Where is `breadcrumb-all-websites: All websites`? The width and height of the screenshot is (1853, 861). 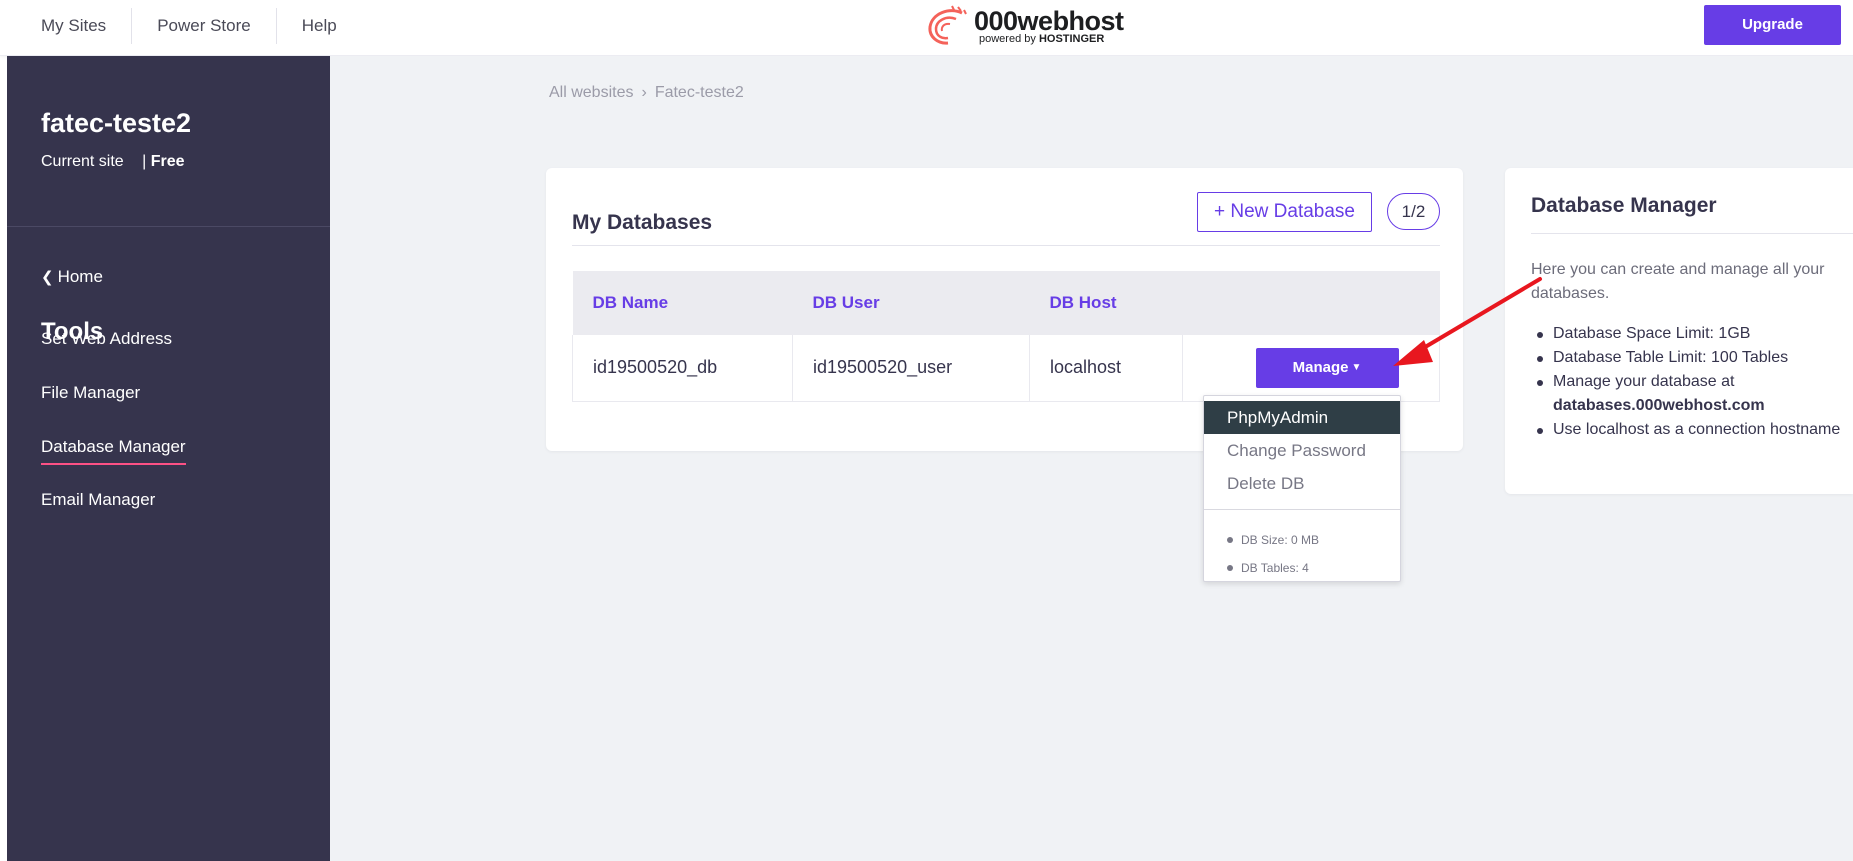 breadcrumb-all-websites: All websites is located at coordinates (591, 93).